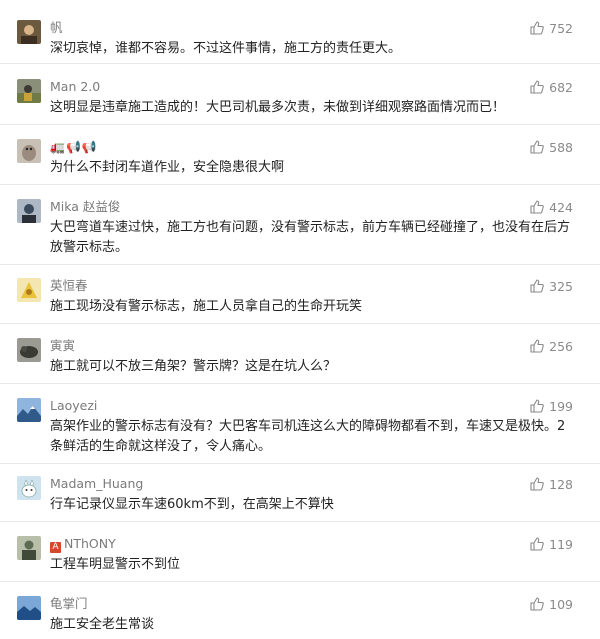 The image size is (600, 639). Describe the element at coordinates (561, 544) in the screenshot. I see `like-count: 119` at that location.